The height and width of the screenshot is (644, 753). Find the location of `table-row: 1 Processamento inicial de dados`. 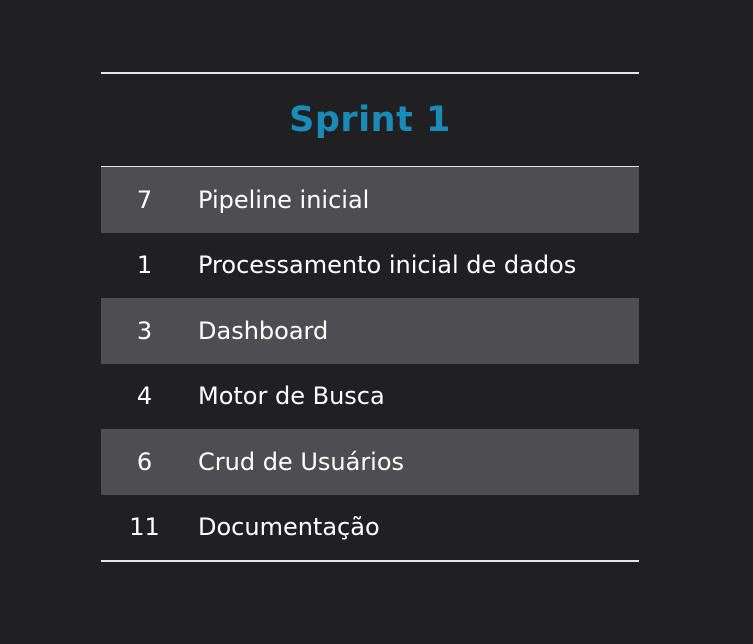

table-row: 1 Processamento inicial de dados is located at coordinates (370, 266).